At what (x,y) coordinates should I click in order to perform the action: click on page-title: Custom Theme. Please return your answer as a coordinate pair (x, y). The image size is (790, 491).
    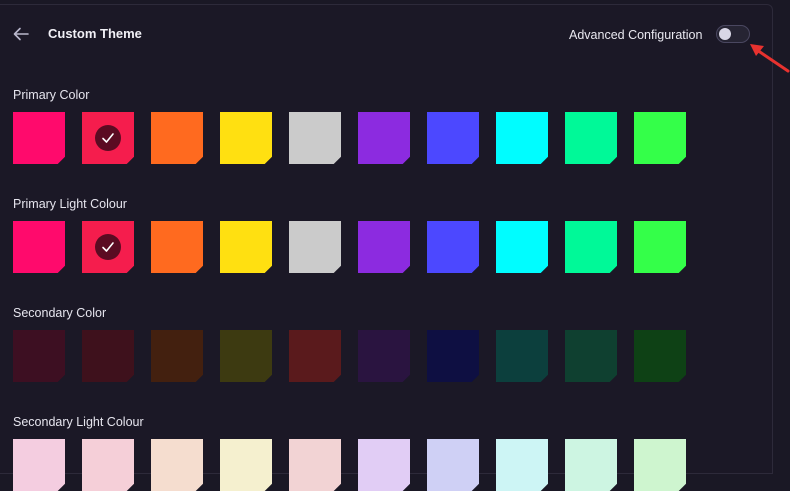
    Looking at the image, I should click on (95, 33).